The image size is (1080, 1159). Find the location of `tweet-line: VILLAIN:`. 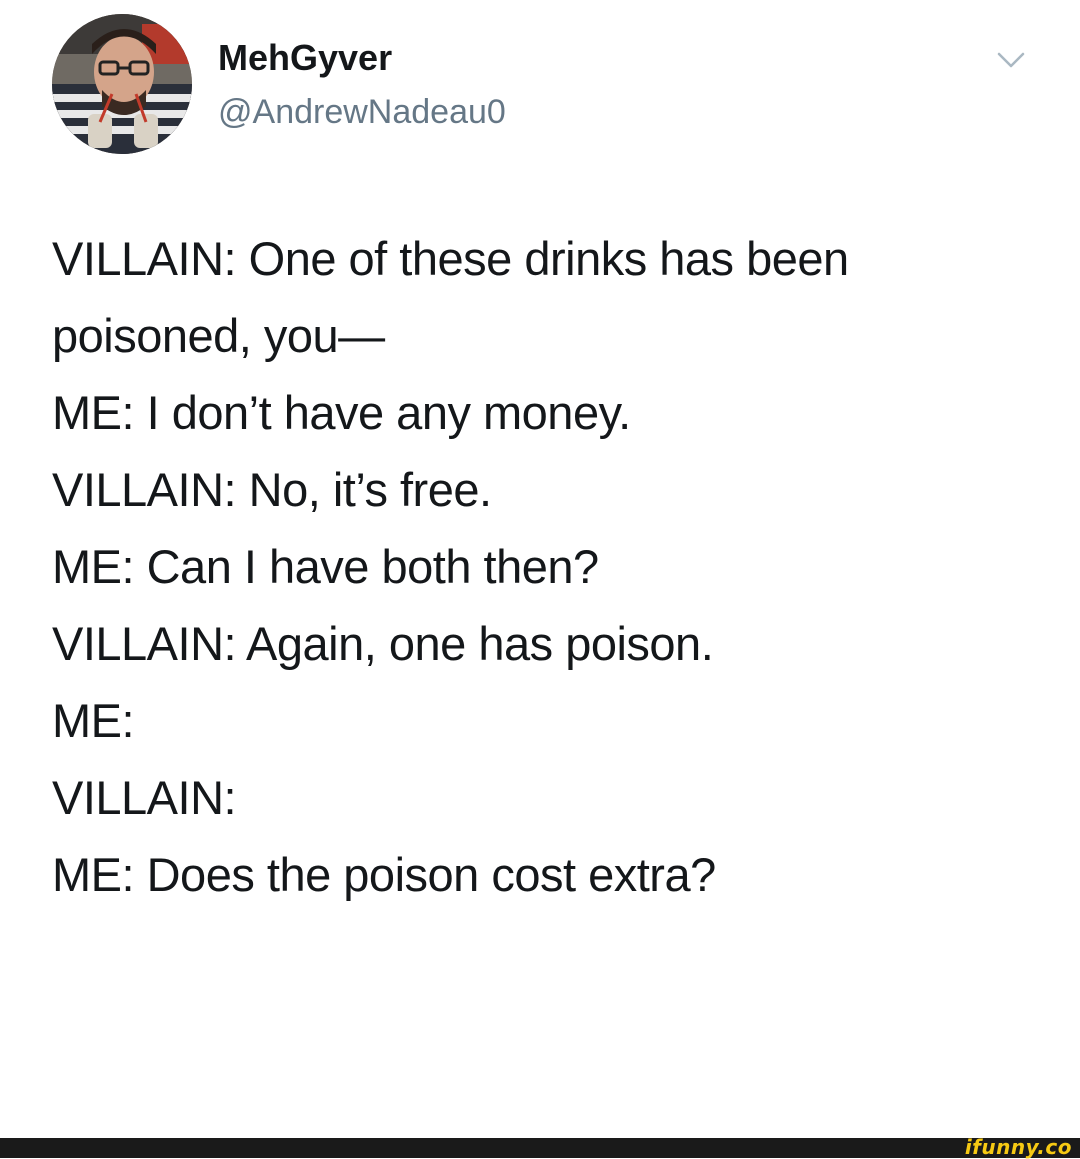

tweet-line: VILLAIN: is located at coordinates (144, 797).